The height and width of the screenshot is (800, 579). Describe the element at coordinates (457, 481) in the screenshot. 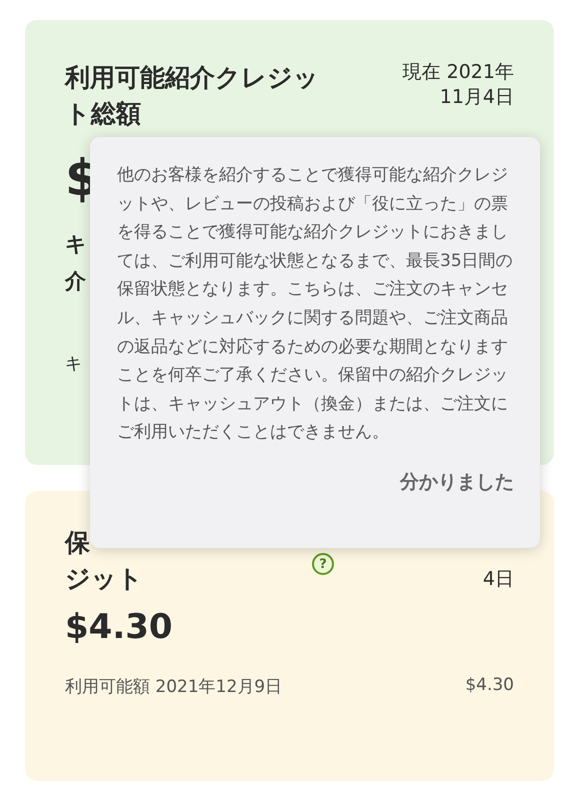

I see `ok-button: 分かりました` at that location.